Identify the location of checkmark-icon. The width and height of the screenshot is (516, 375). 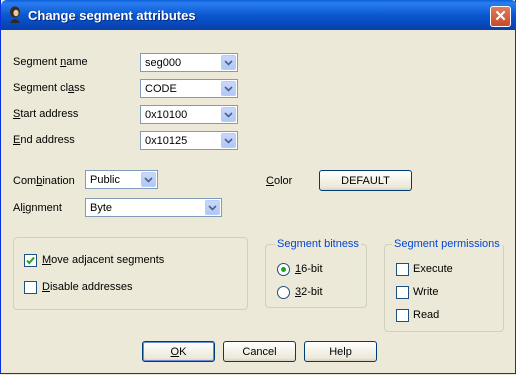
(30, 260).